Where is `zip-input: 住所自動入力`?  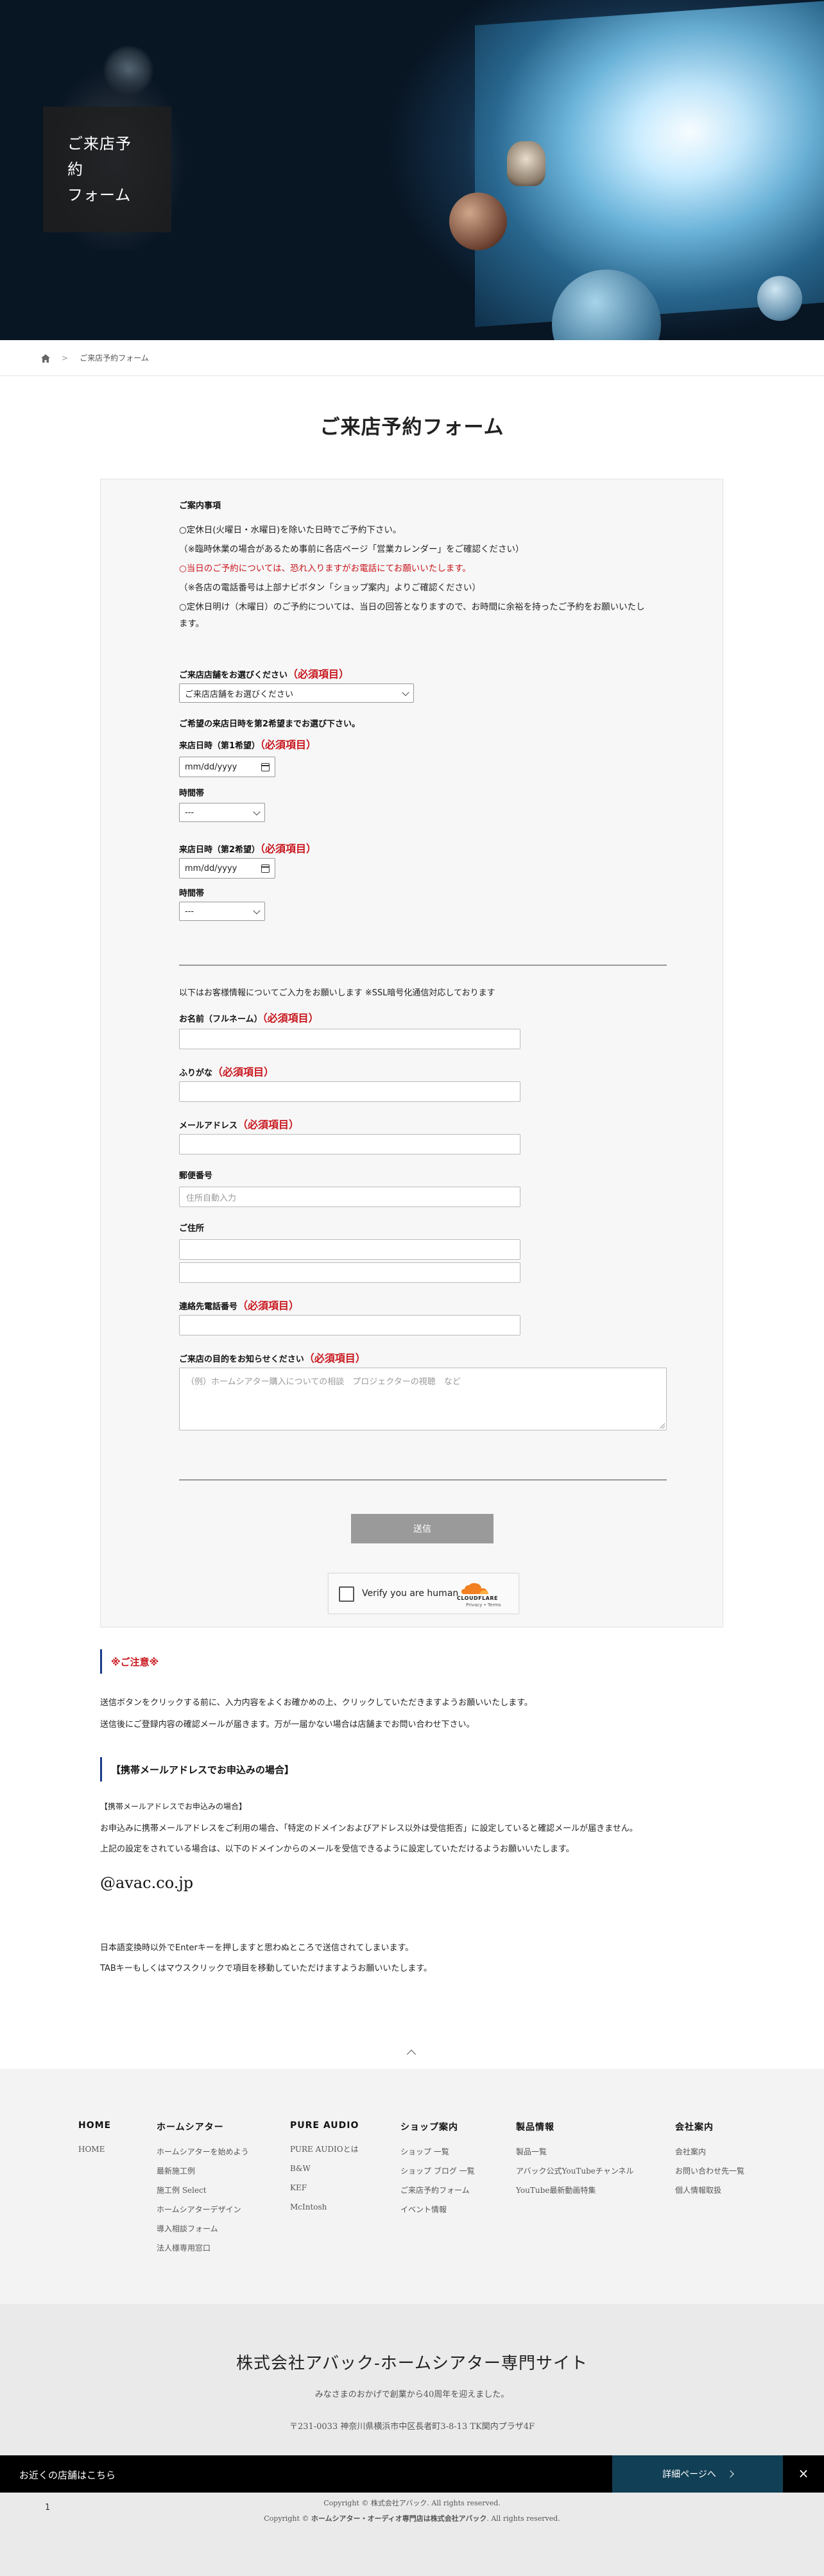
zip-input: 住所自動入力 is located at coordinates (349, 1197).